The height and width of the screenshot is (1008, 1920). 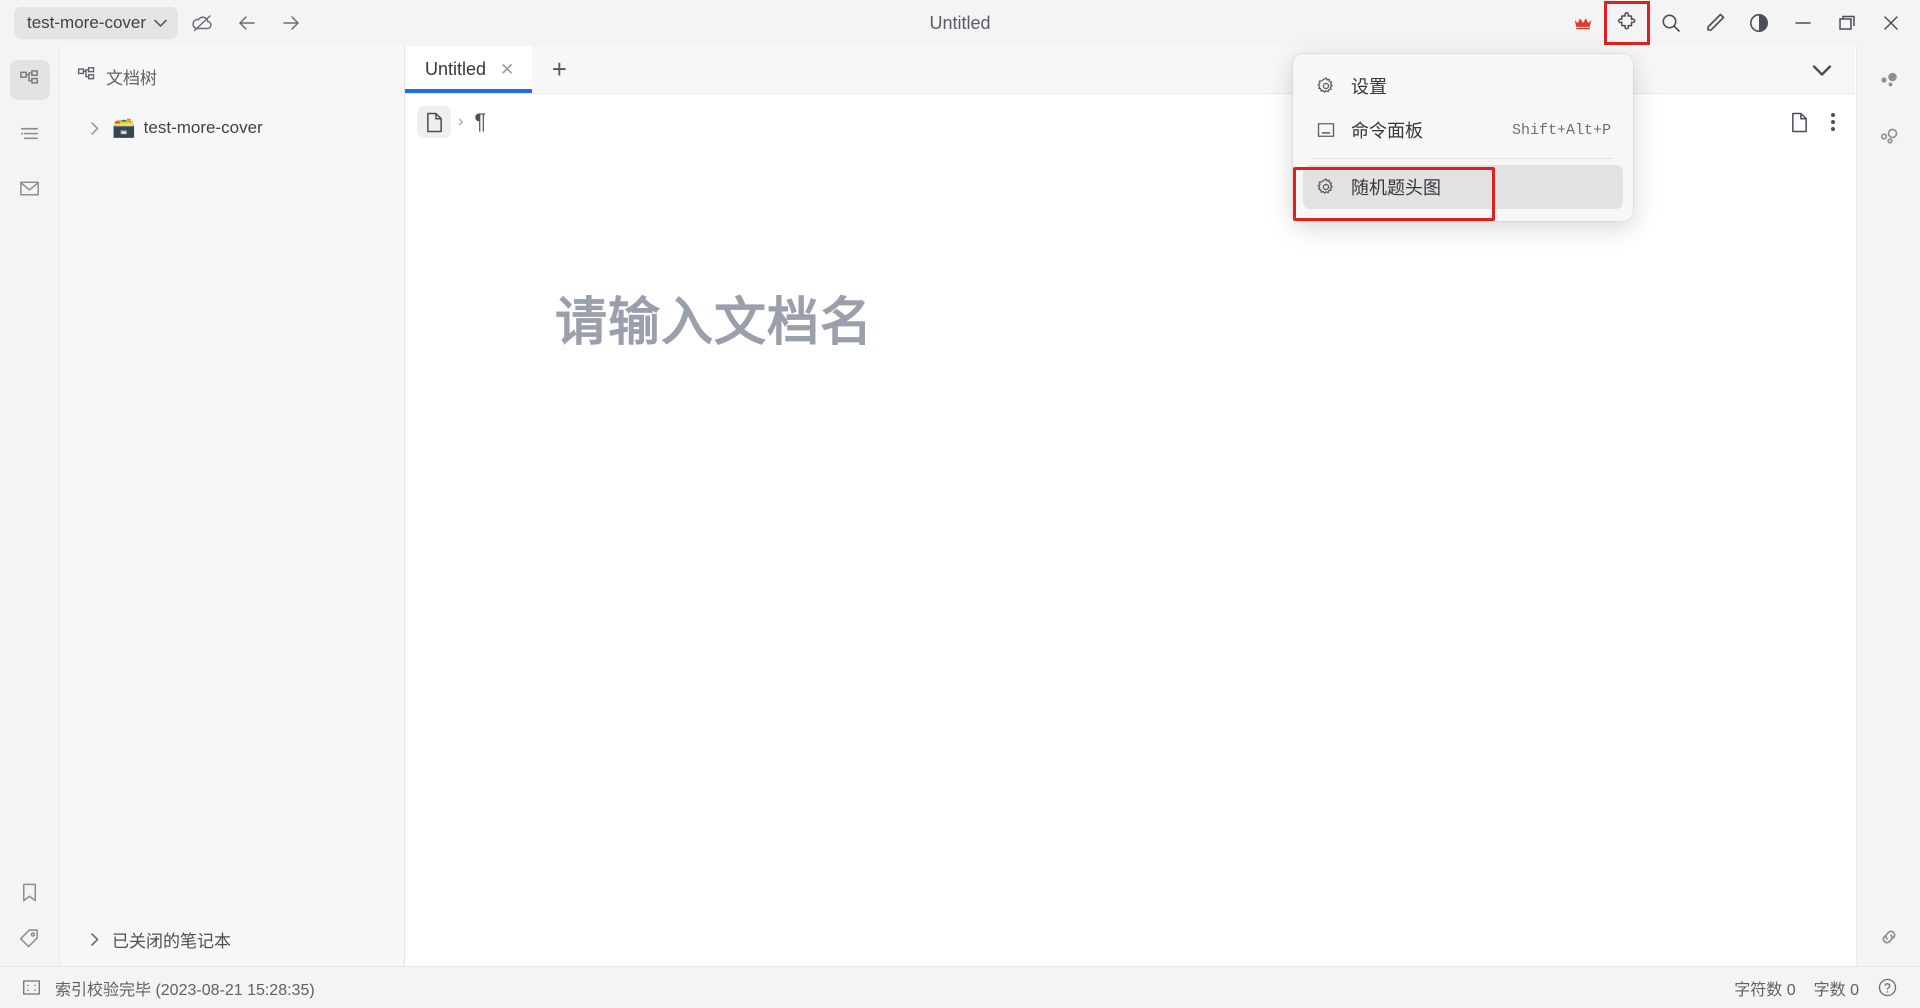 I want to click on notebook-label: test-more-cover, so click(x=203, y=127).